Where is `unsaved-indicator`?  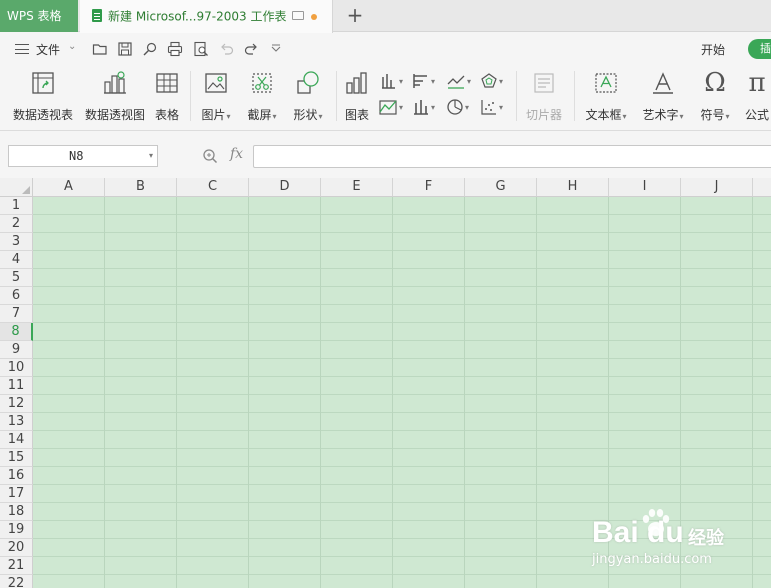
unsaved-indicator is located at coordinates (314, 16).